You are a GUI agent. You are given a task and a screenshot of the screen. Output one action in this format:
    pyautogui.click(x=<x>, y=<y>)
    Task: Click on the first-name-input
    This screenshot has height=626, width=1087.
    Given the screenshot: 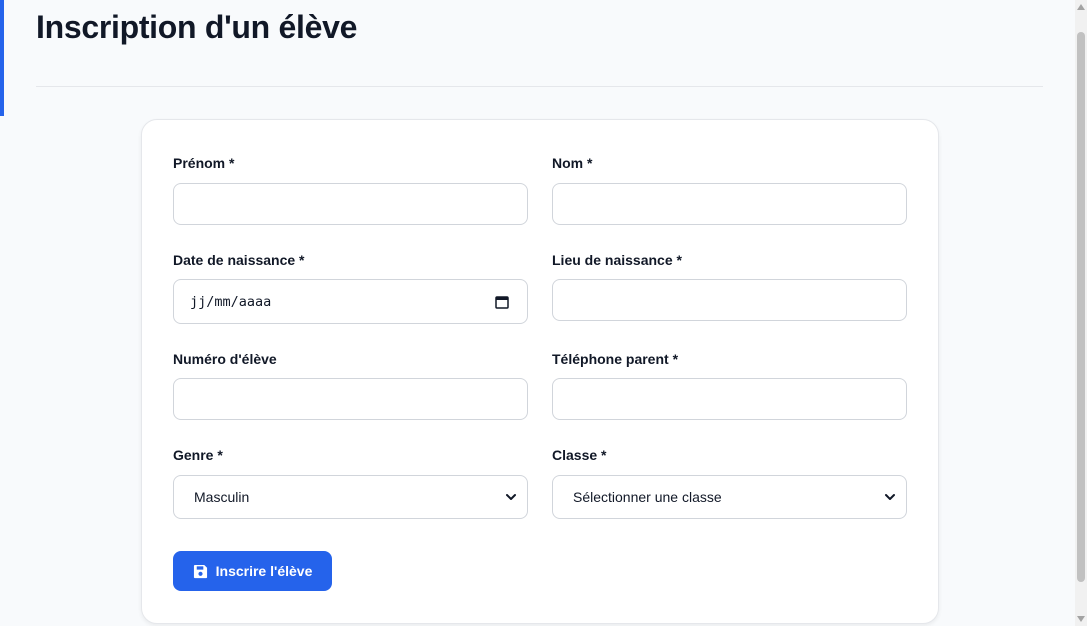 What is the action you would take?
    pyautogui.click(x=350, y=204)
    